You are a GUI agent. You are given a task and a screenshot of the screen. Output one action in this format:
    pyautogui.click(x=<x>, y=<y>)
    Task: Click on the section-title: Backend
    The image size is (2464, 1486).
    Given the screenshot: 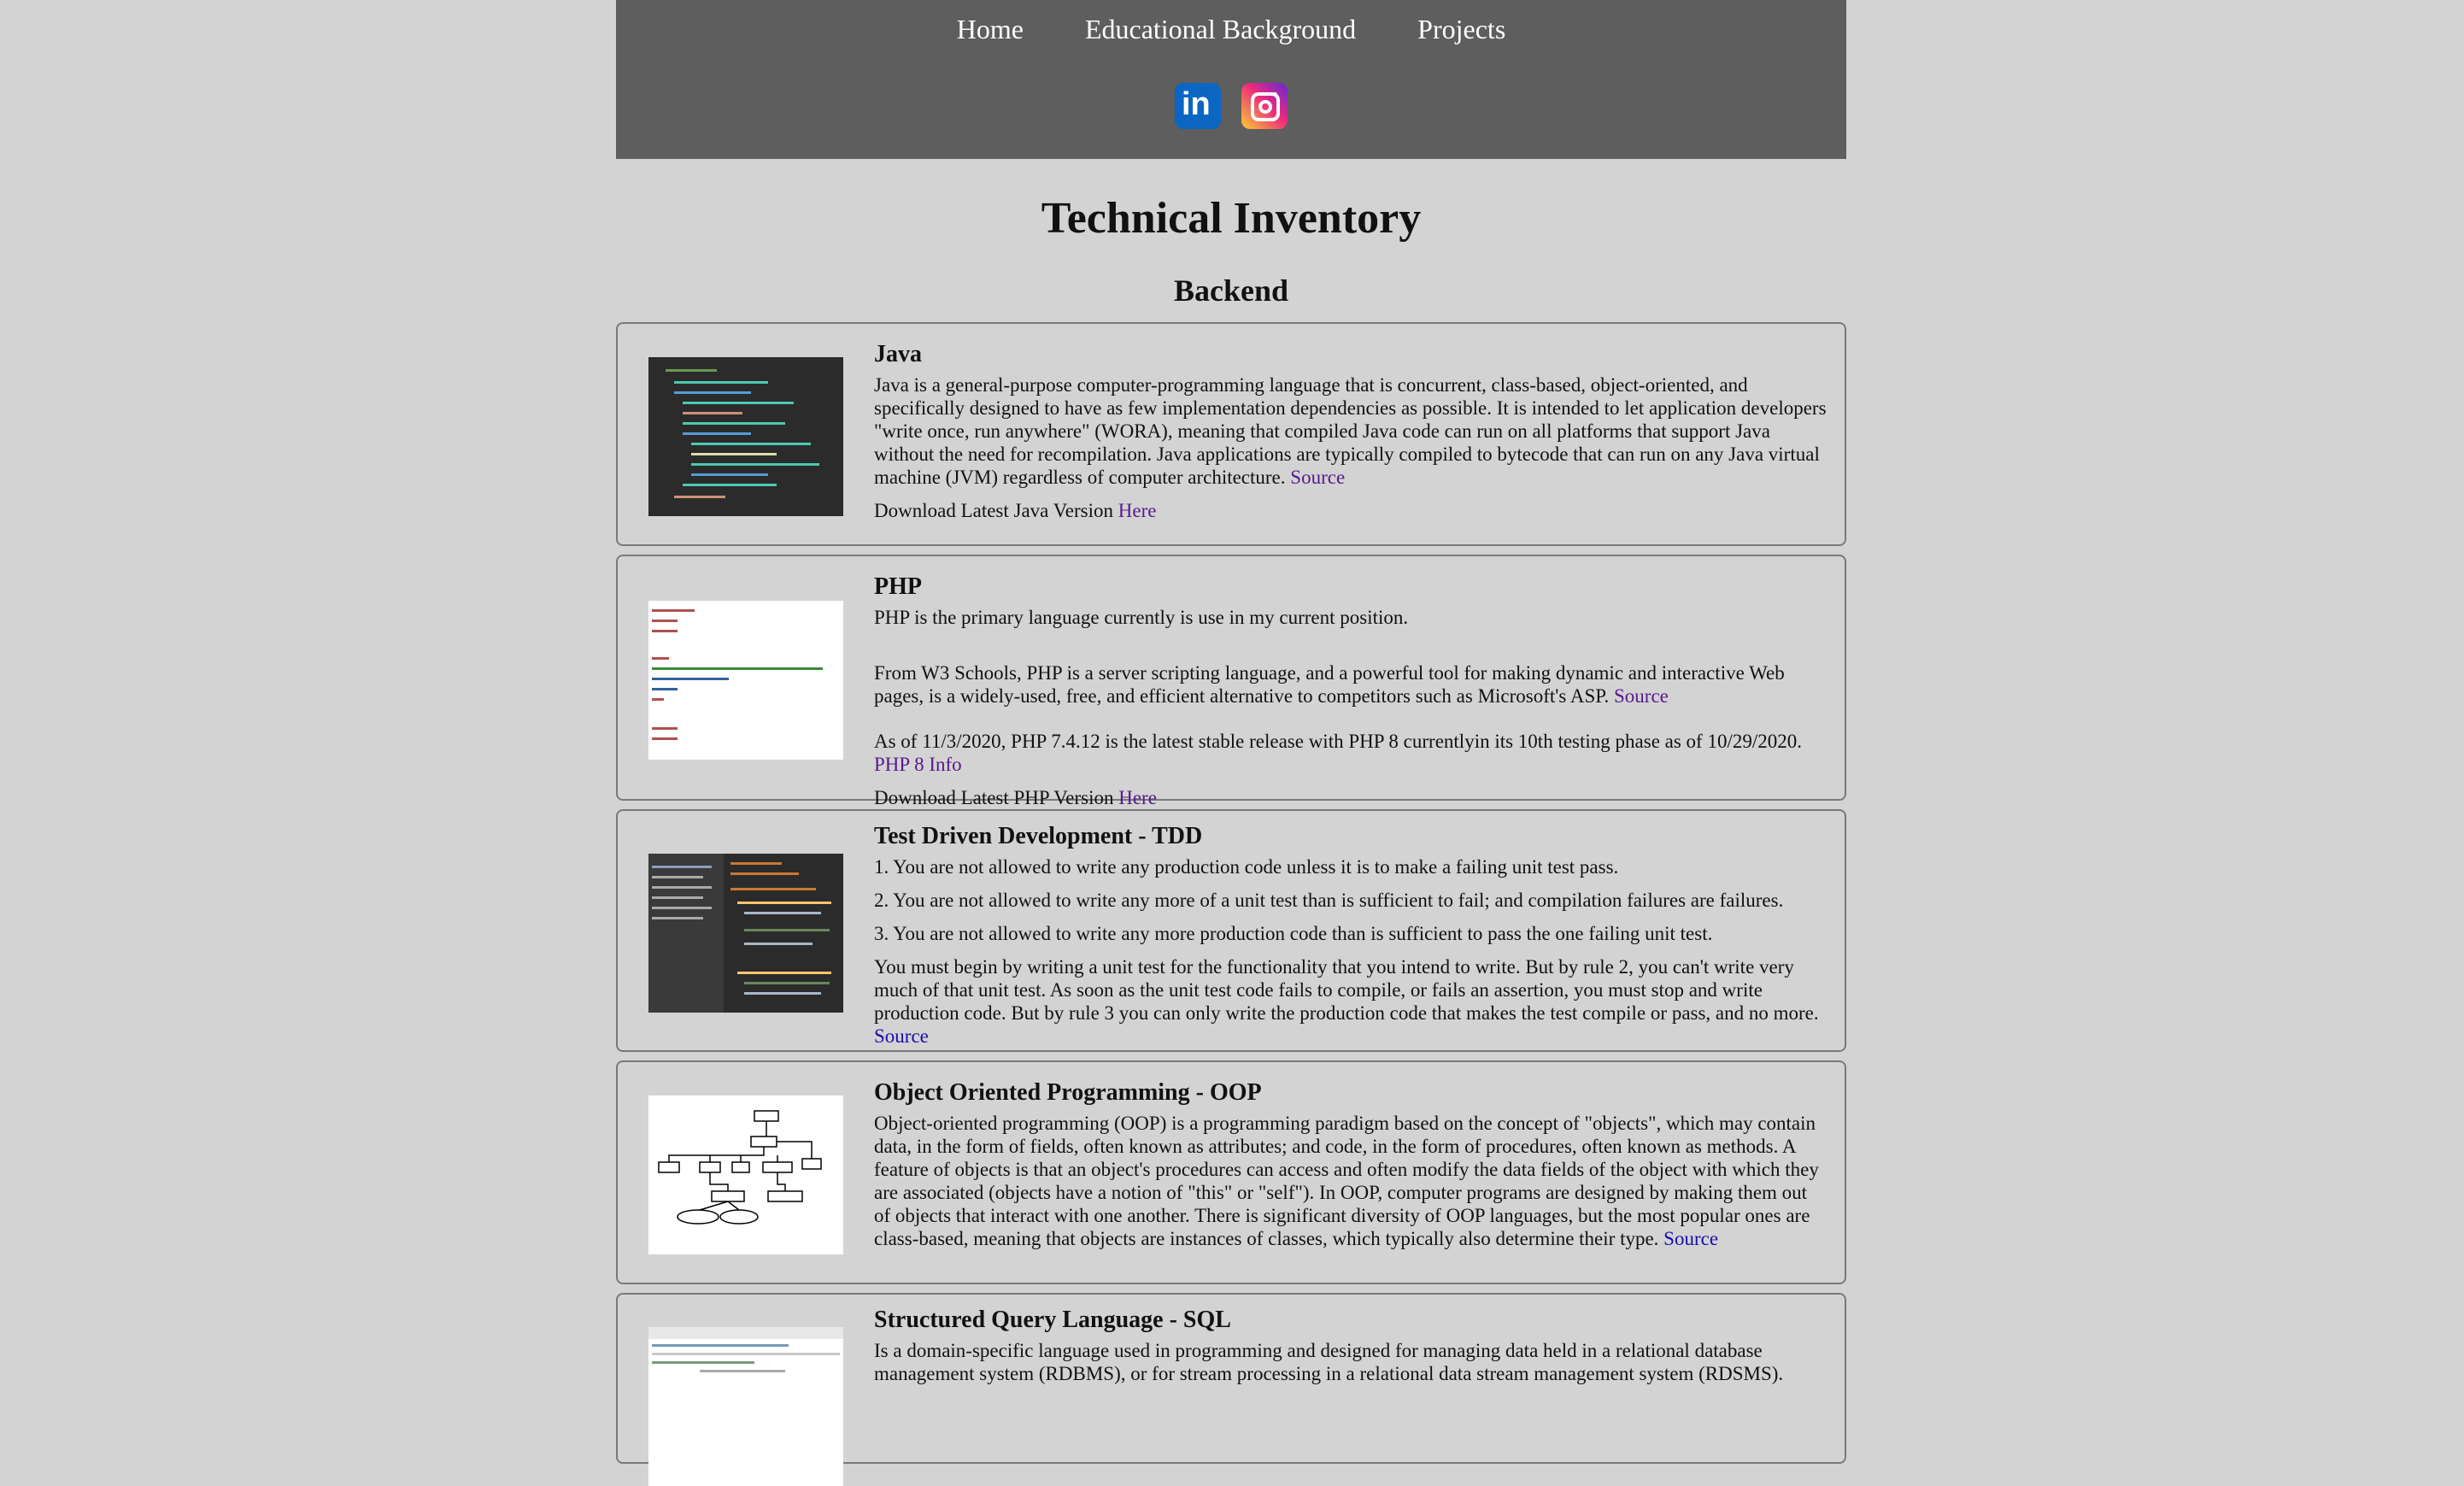 What is the action you would take?
    pyautogui.click(x=1231, y=290)
    